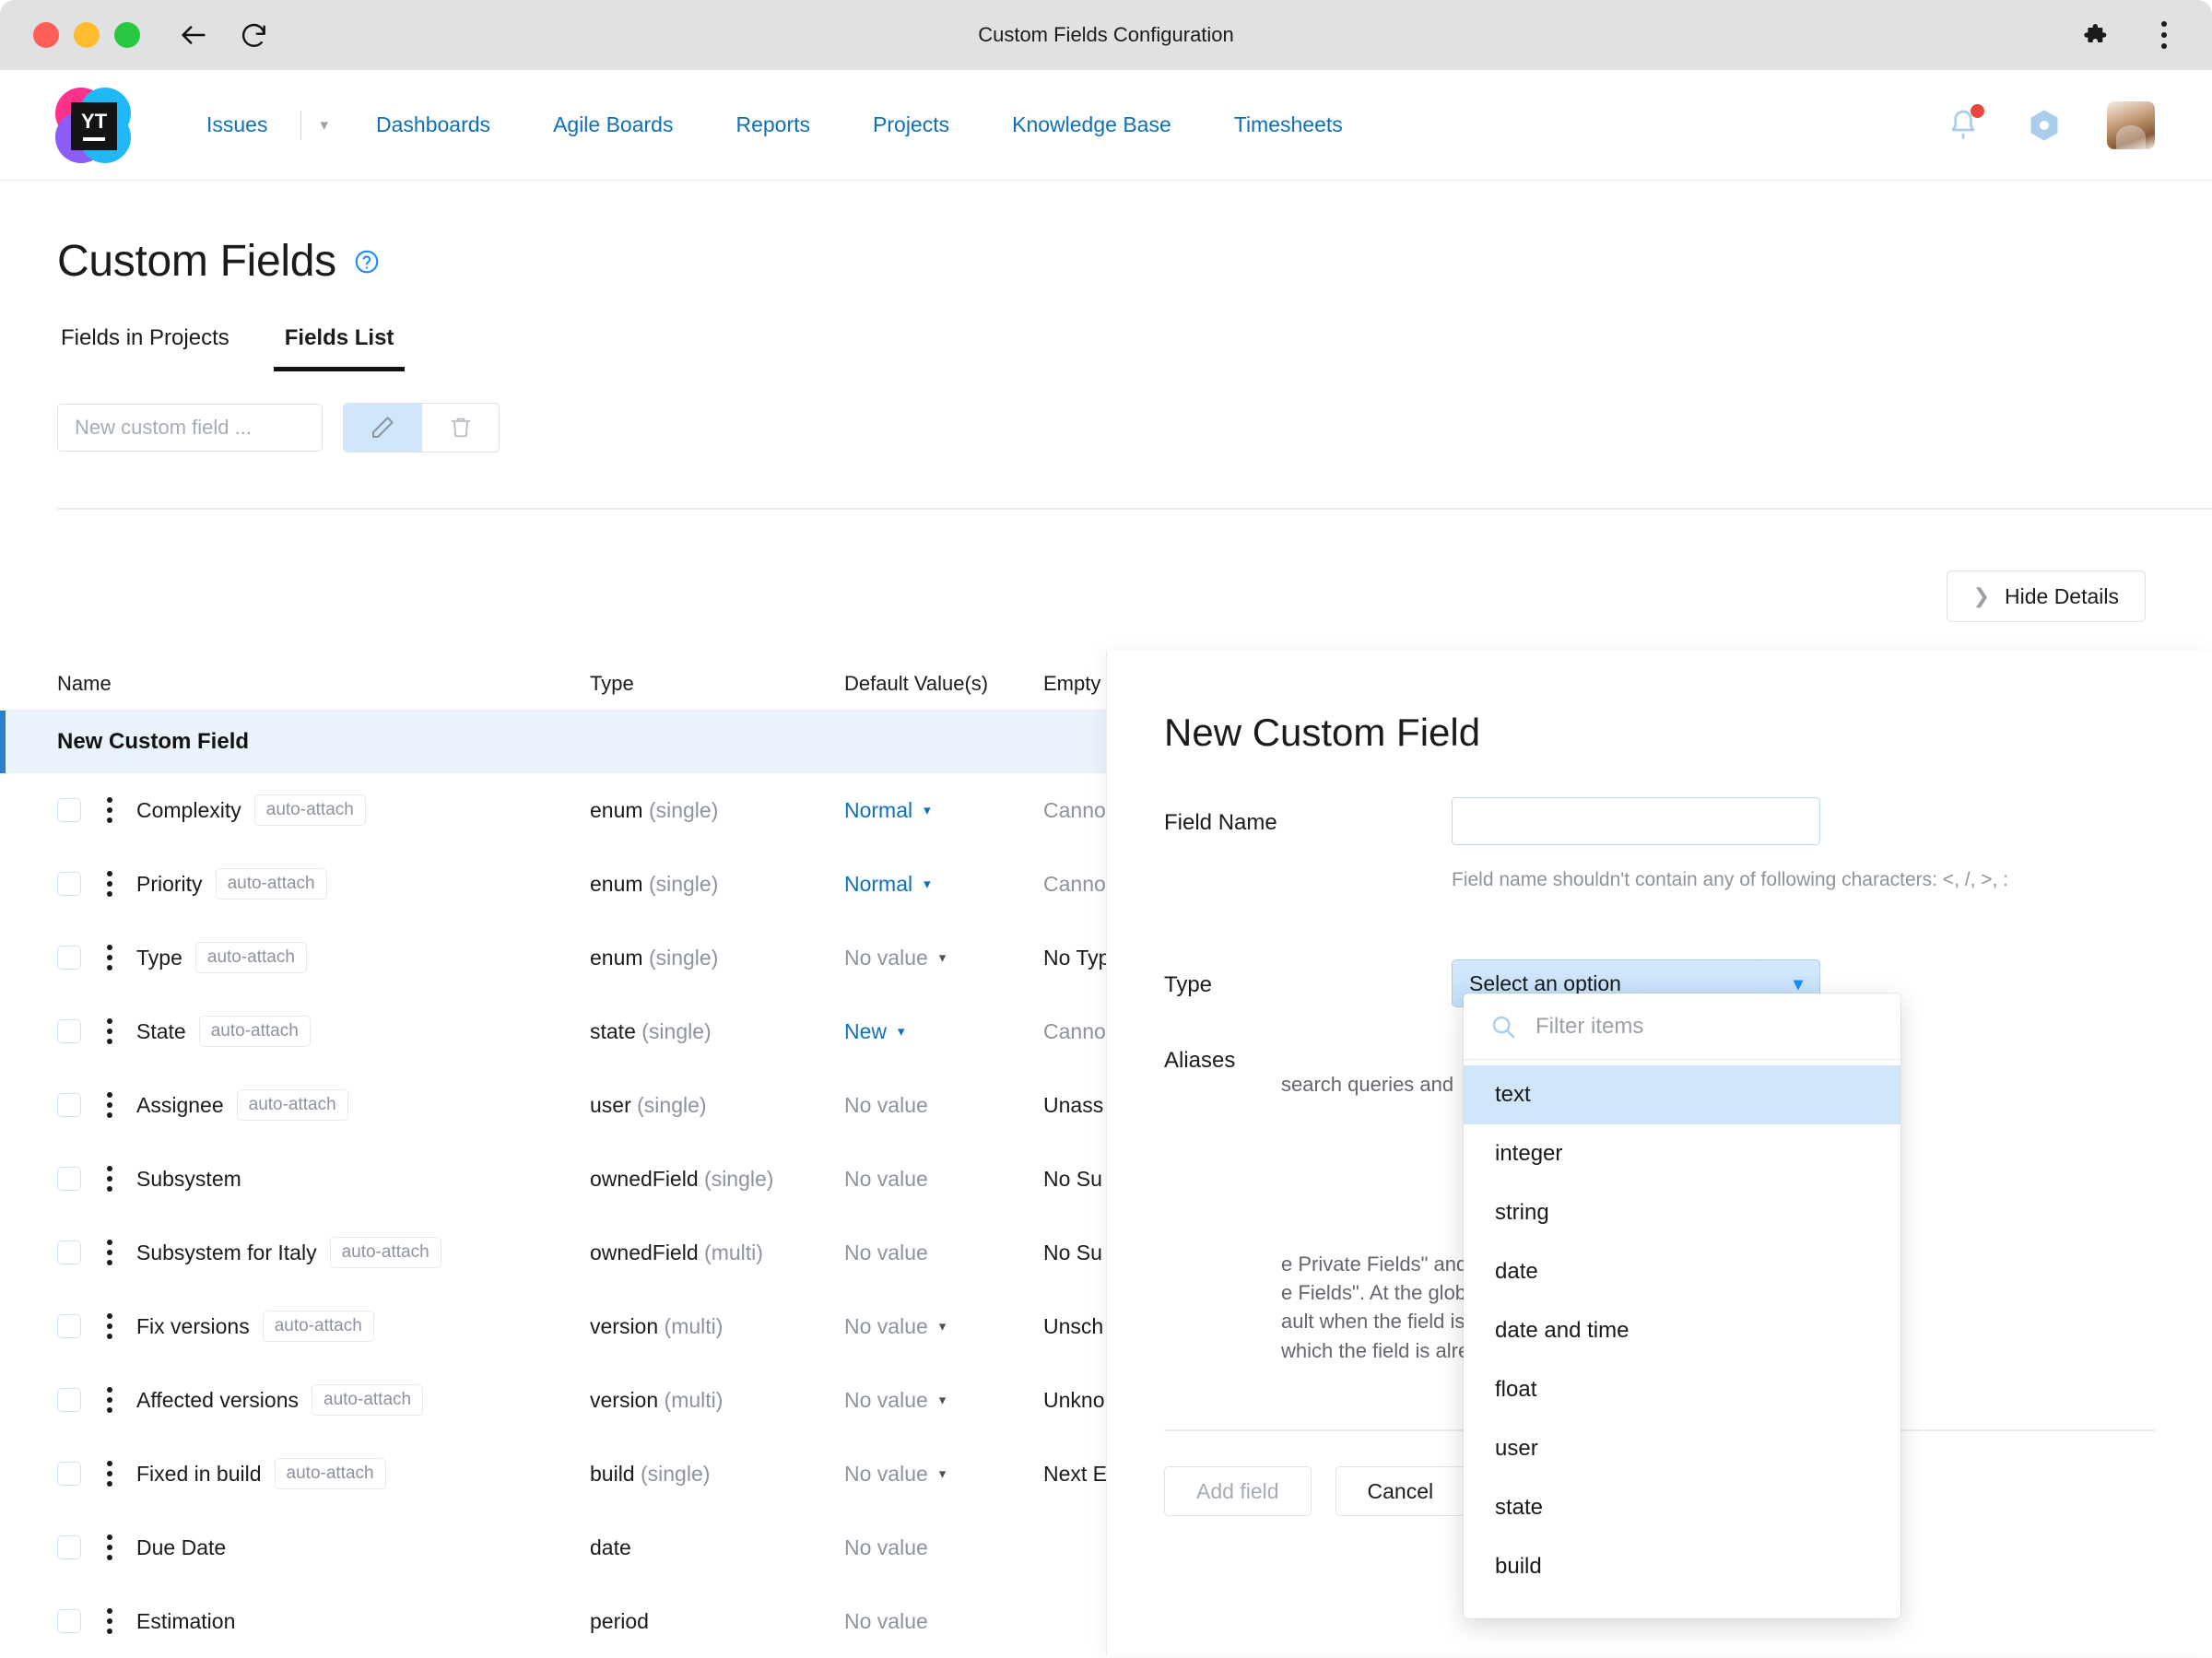 The image size is (2212, 1658). I want to click on youtrack-logo-icon: YT, so click(93, 125).